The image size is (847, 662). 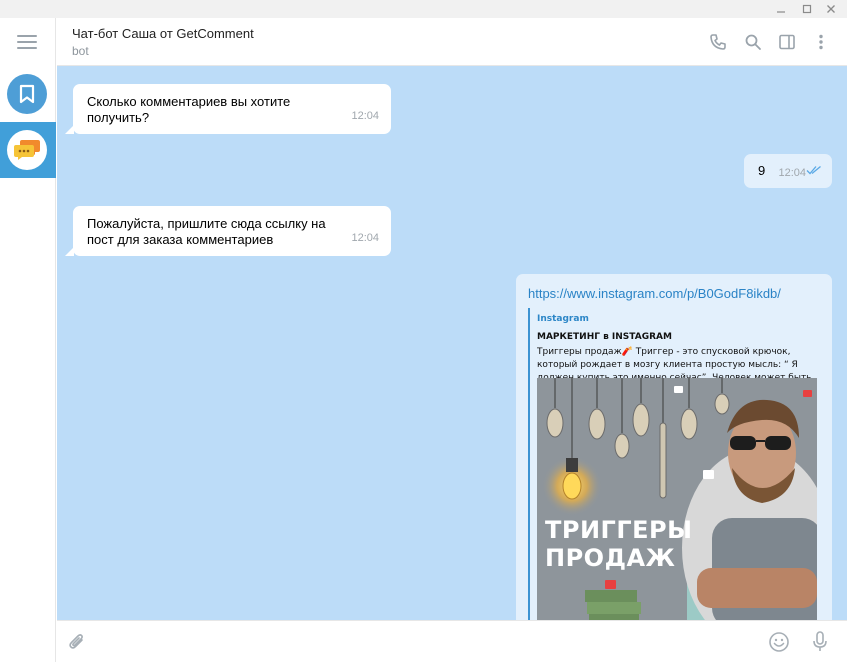 What do you see at coordinates (821, 42) in the screenshot?
I see `more-vertical-icon` at bounding box center [821, 42].